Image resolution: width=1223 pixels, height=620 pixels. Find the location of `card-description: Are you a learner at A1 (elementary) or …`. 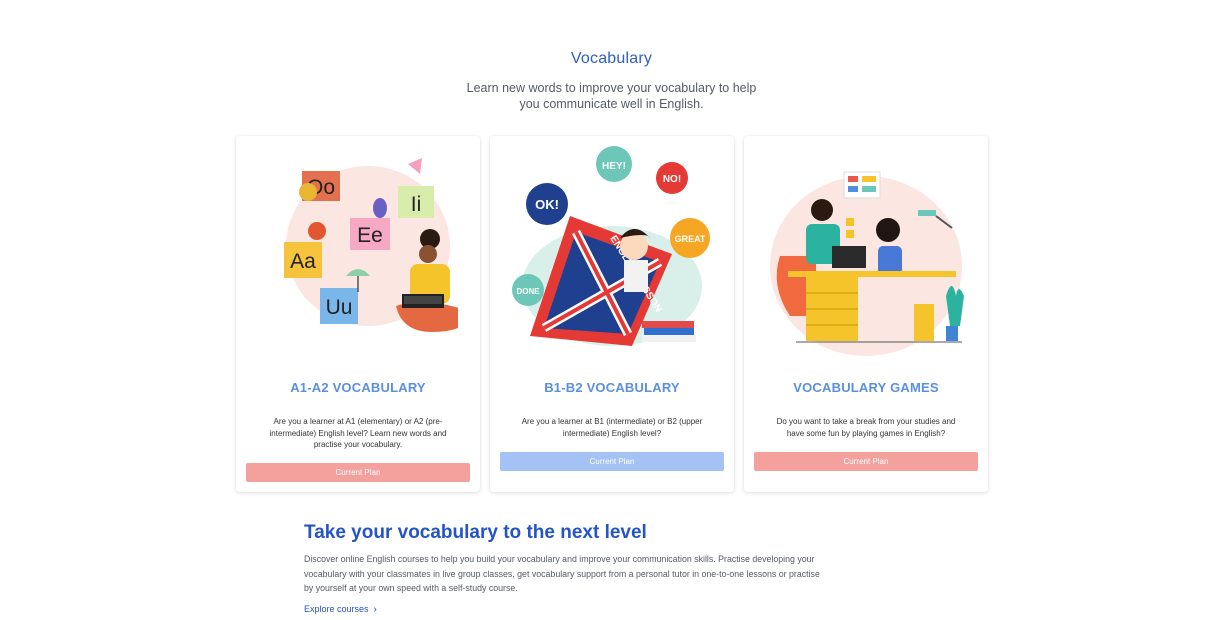

card-description: Are you a learner at A1 (elementary) or … is located at coordinates (358, 433).